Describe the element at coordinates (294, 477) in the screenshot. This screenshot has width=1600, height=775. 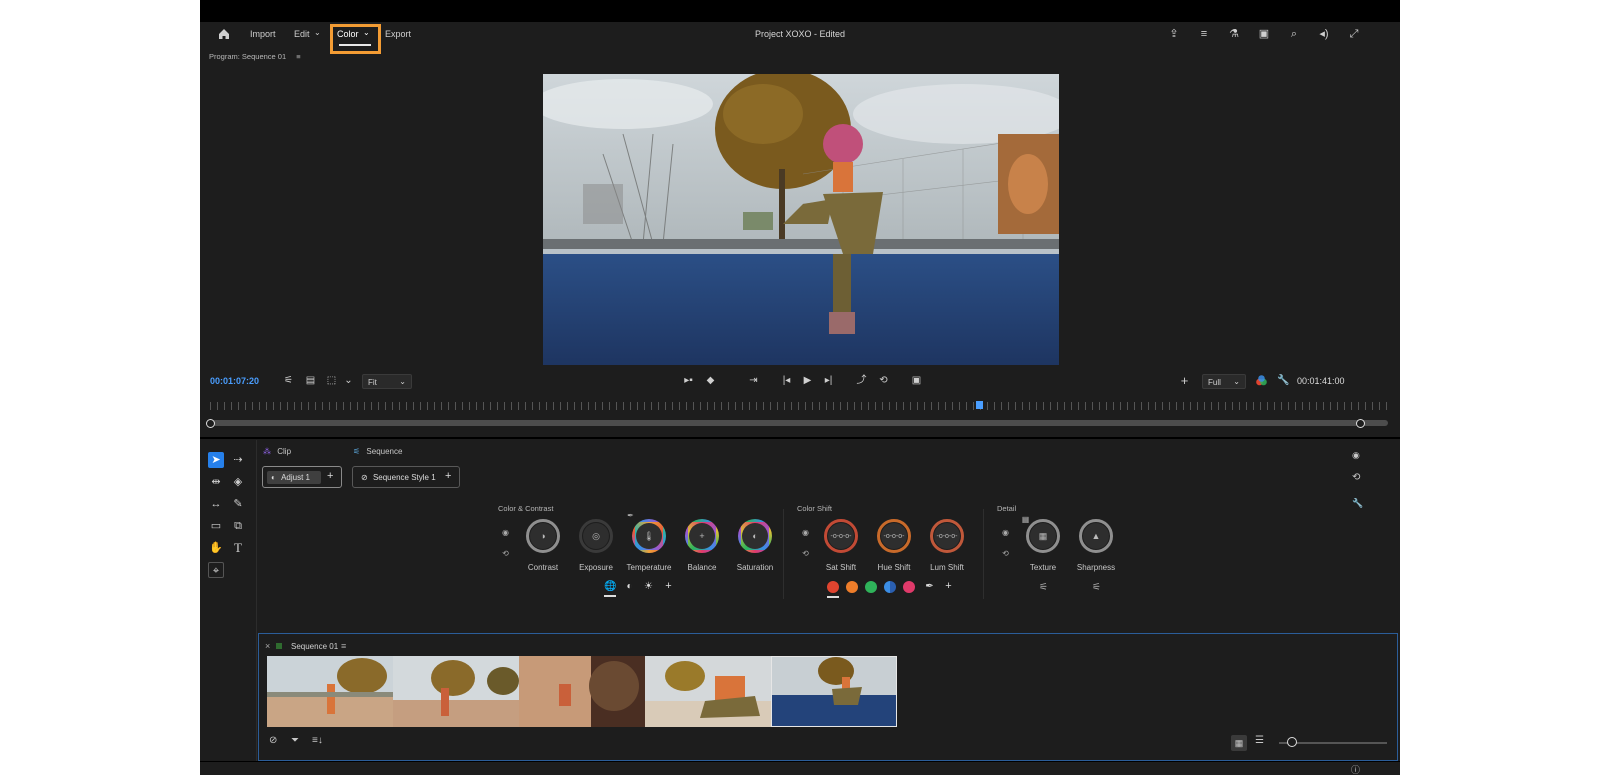
I see `adjust-layer-pill: ◐ Adjust 1` at that location.